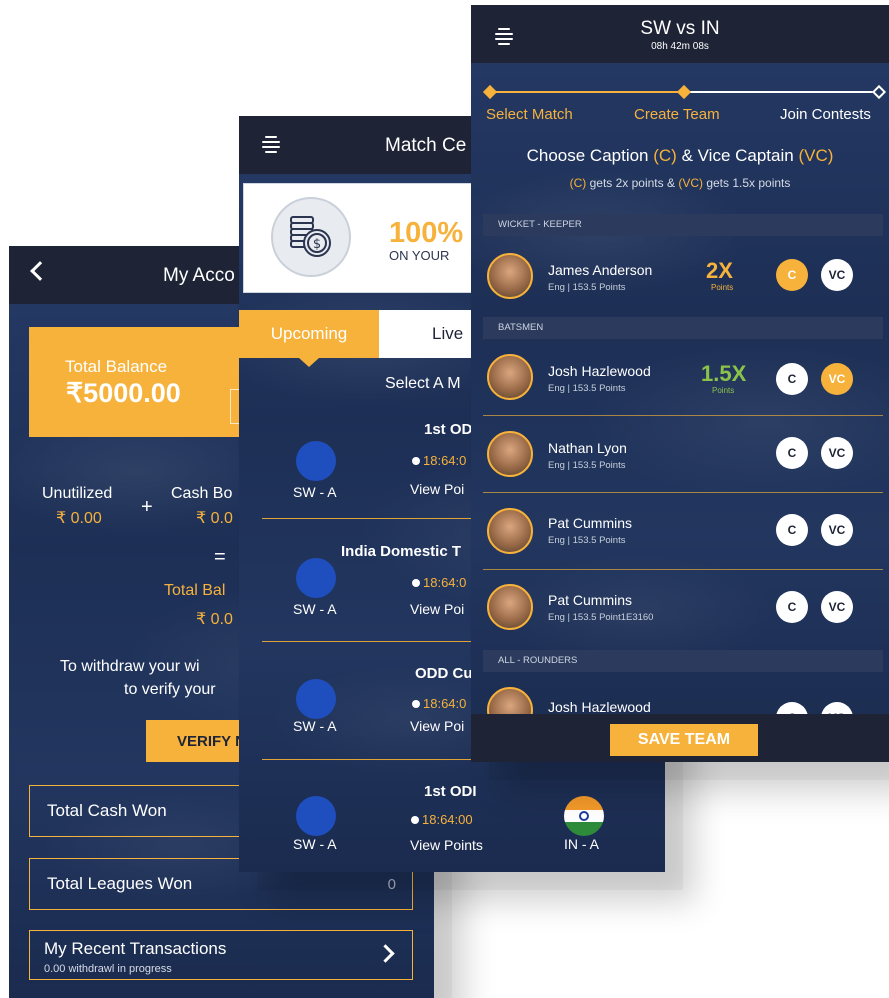 This screenshot has height=998, width=889. I want to click on team-header: SW vs IN 08h 42m 08s, so click(680, 34).